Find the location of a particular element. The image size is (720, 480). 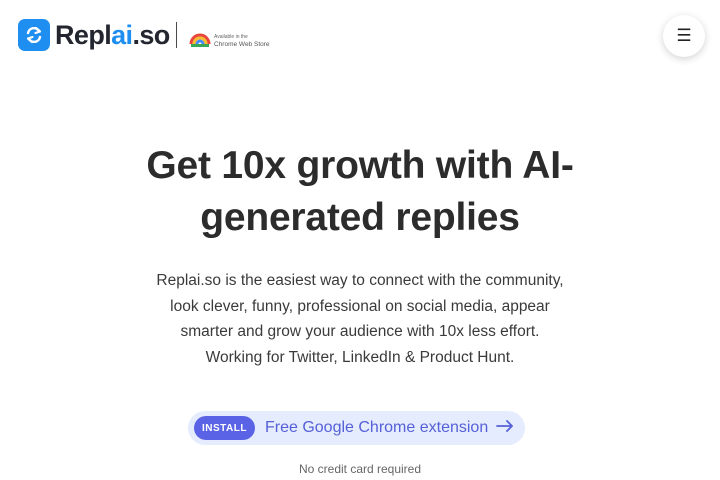

logo-text-ai: ai is located at coordinates (122, 34).